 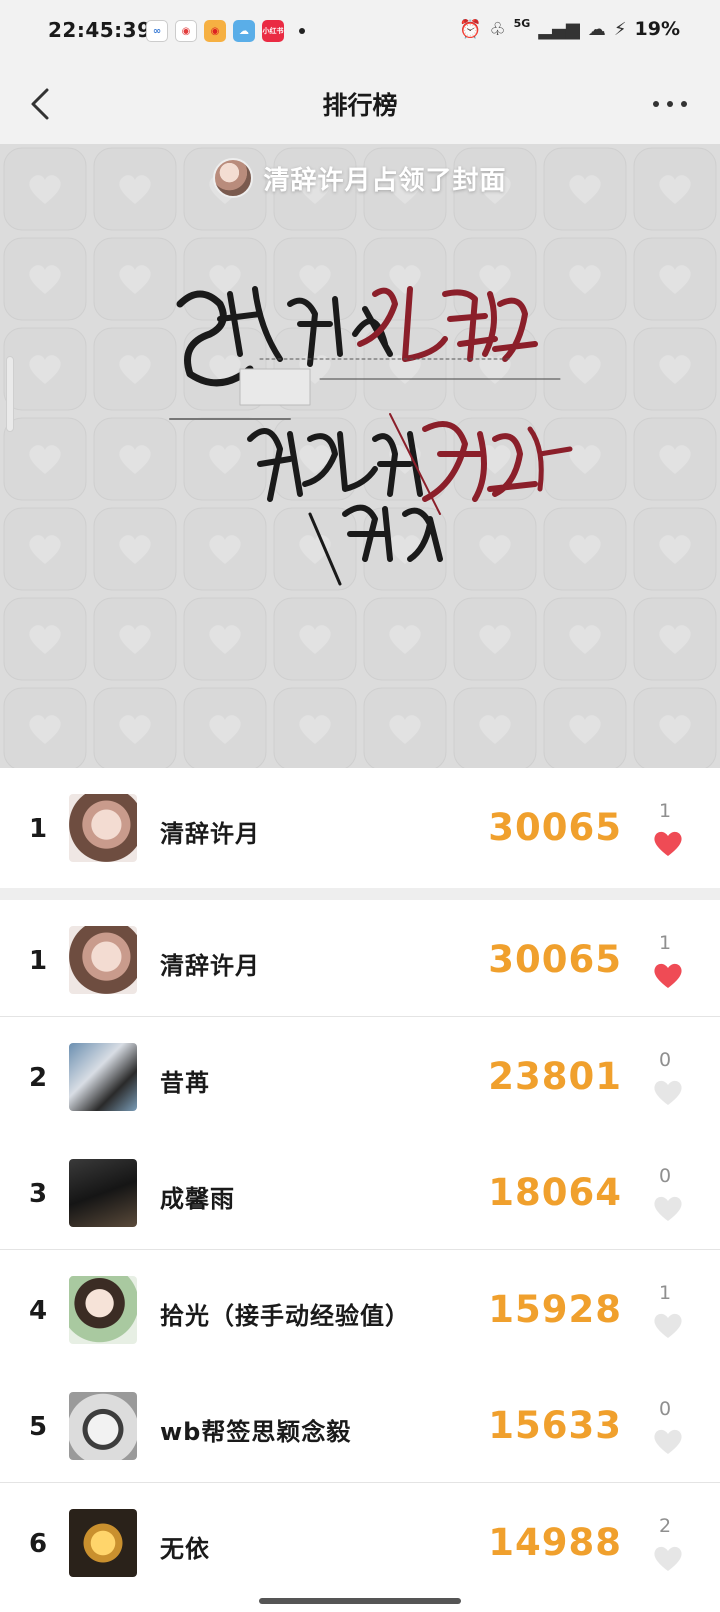 What do you see at coordinates (197, 1199) in the screenshot?
I see `user-name: 成馨雨` at bounding box center [197, 1199].